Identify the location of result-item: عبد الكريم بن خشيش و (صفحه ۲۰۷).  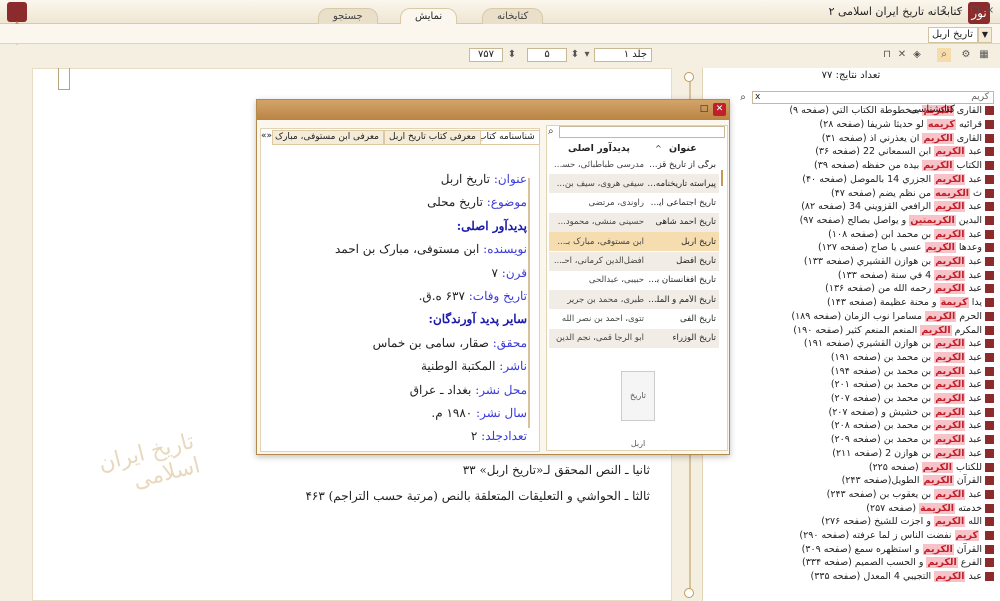
(911, 412).